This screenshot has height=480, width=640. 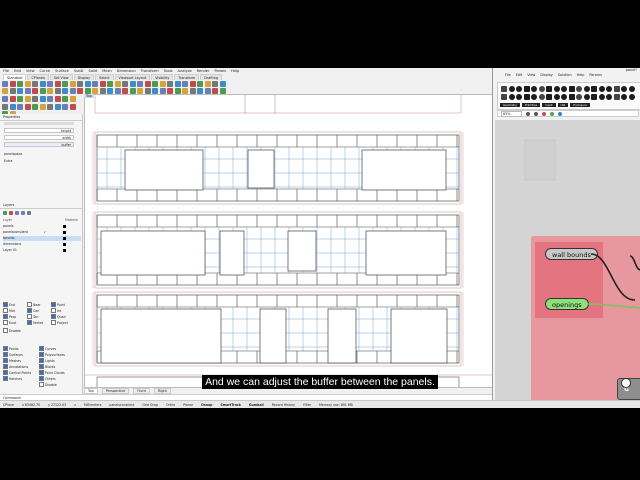 I want to click on filter-icon, so click(x=29, y=213).